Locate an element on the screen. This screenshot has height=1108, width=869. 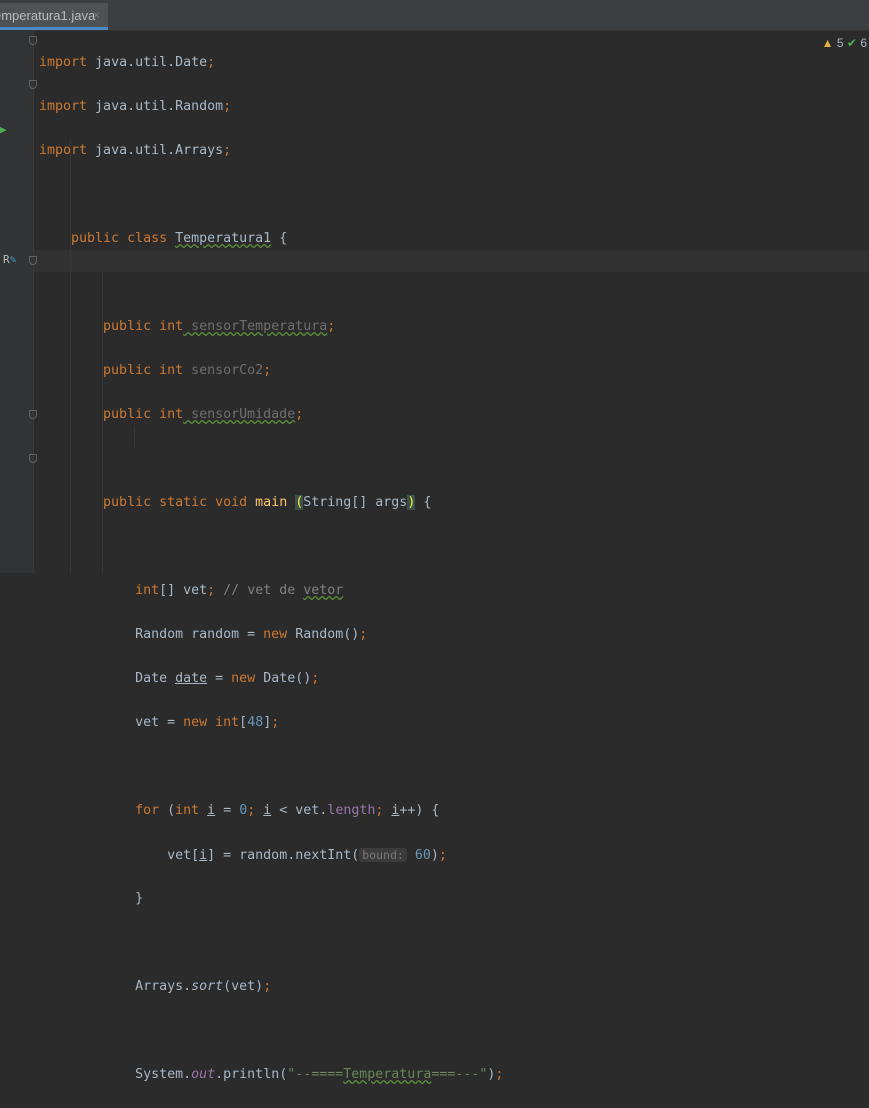
code-token: // vet de is located at coordinates (259, 590).